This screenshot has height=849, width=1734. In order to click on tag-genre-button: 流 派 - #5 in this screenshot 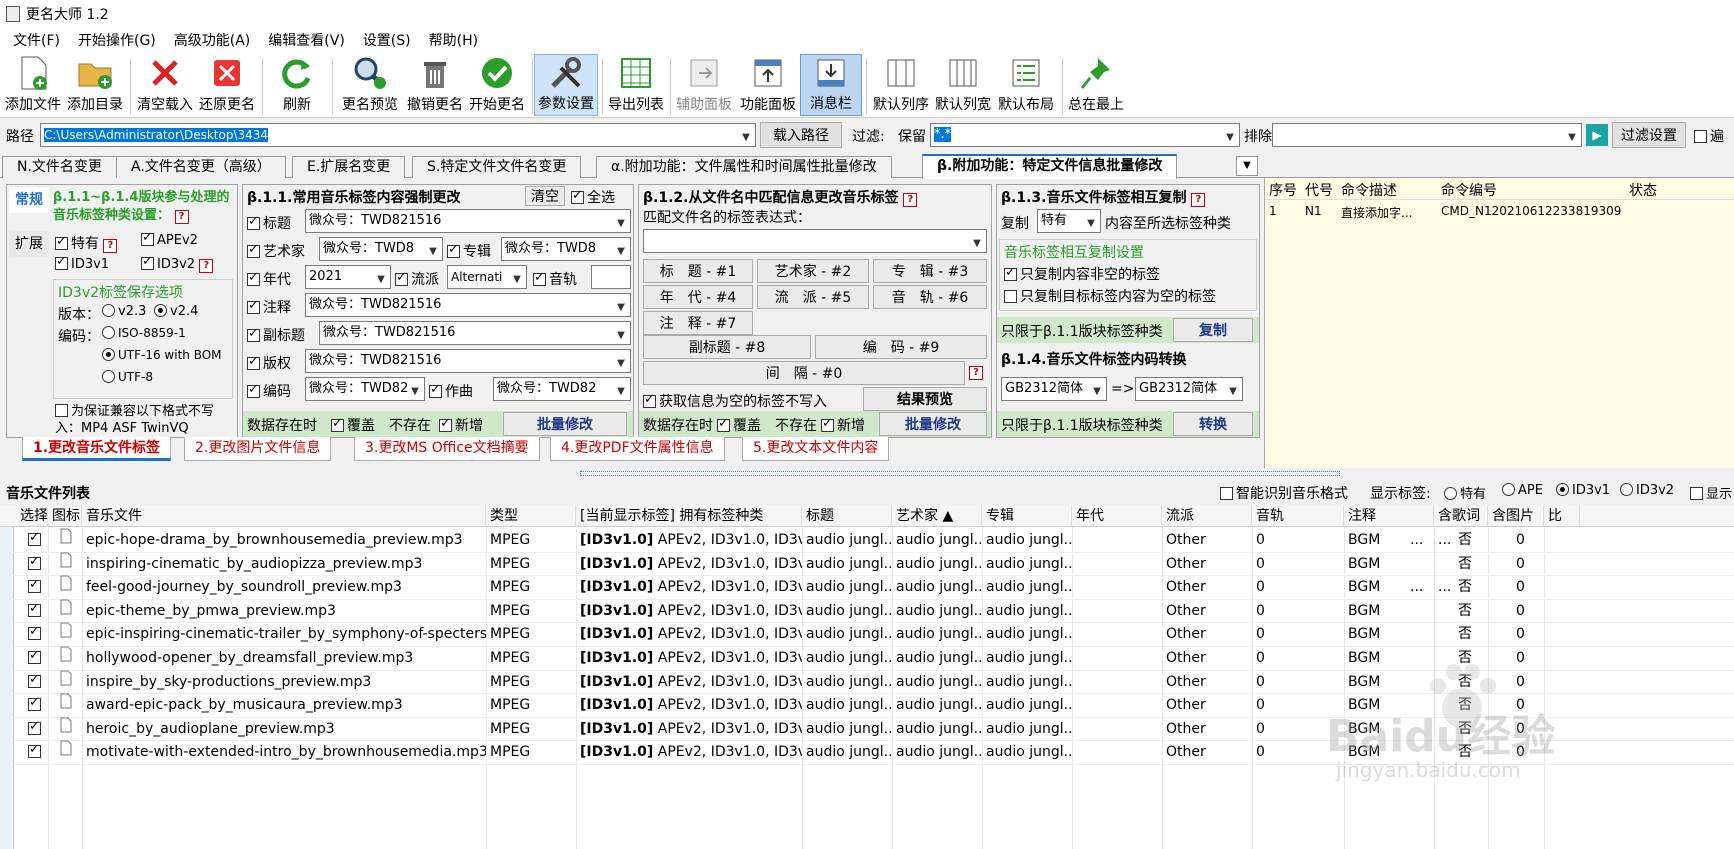, I will do `click(813, 297)`.